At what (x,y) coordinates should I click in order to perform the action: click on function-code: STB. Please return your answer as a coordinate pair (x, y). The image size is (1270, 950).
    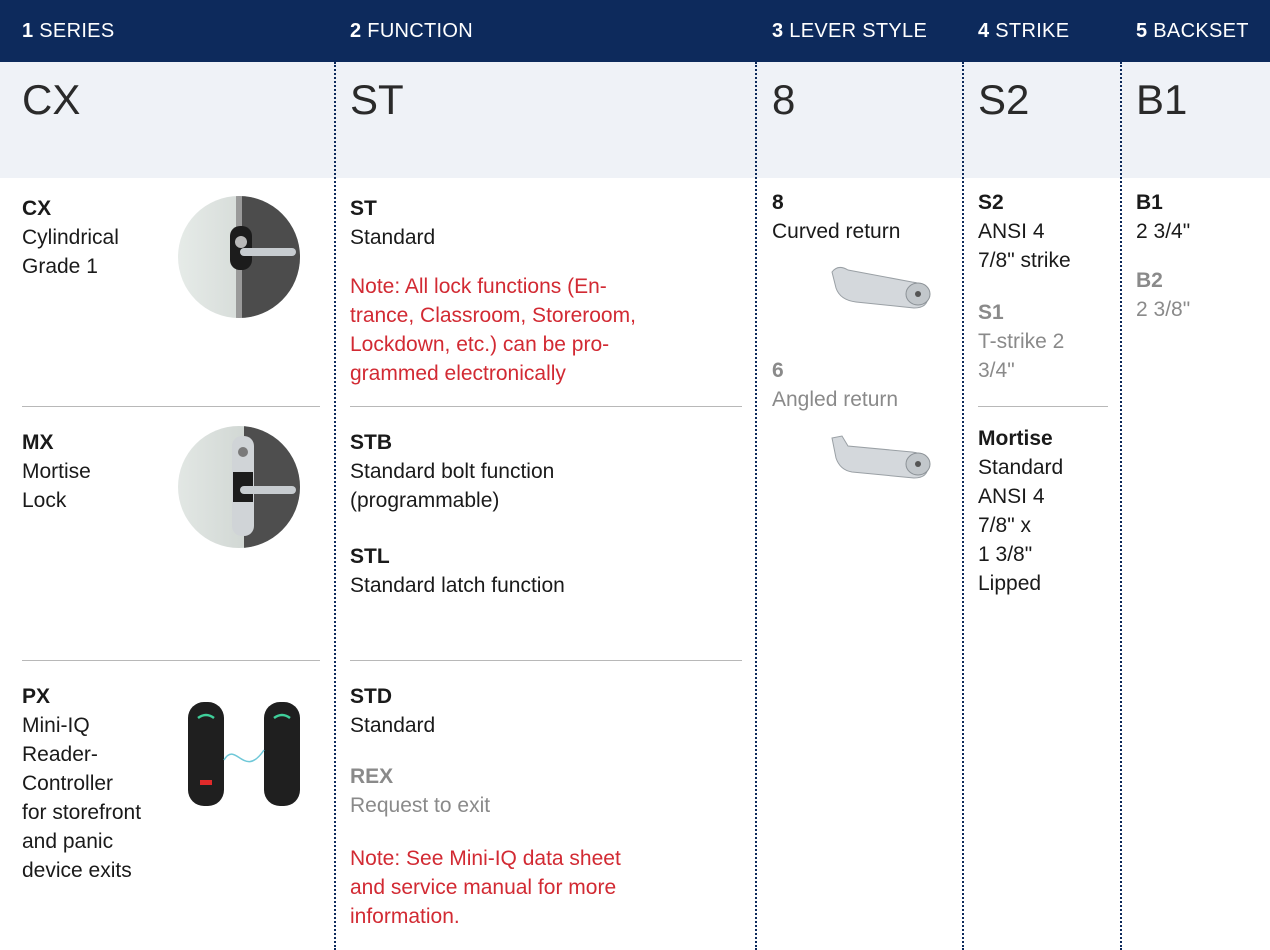
    Looking at the image, I should click on (371, 442).